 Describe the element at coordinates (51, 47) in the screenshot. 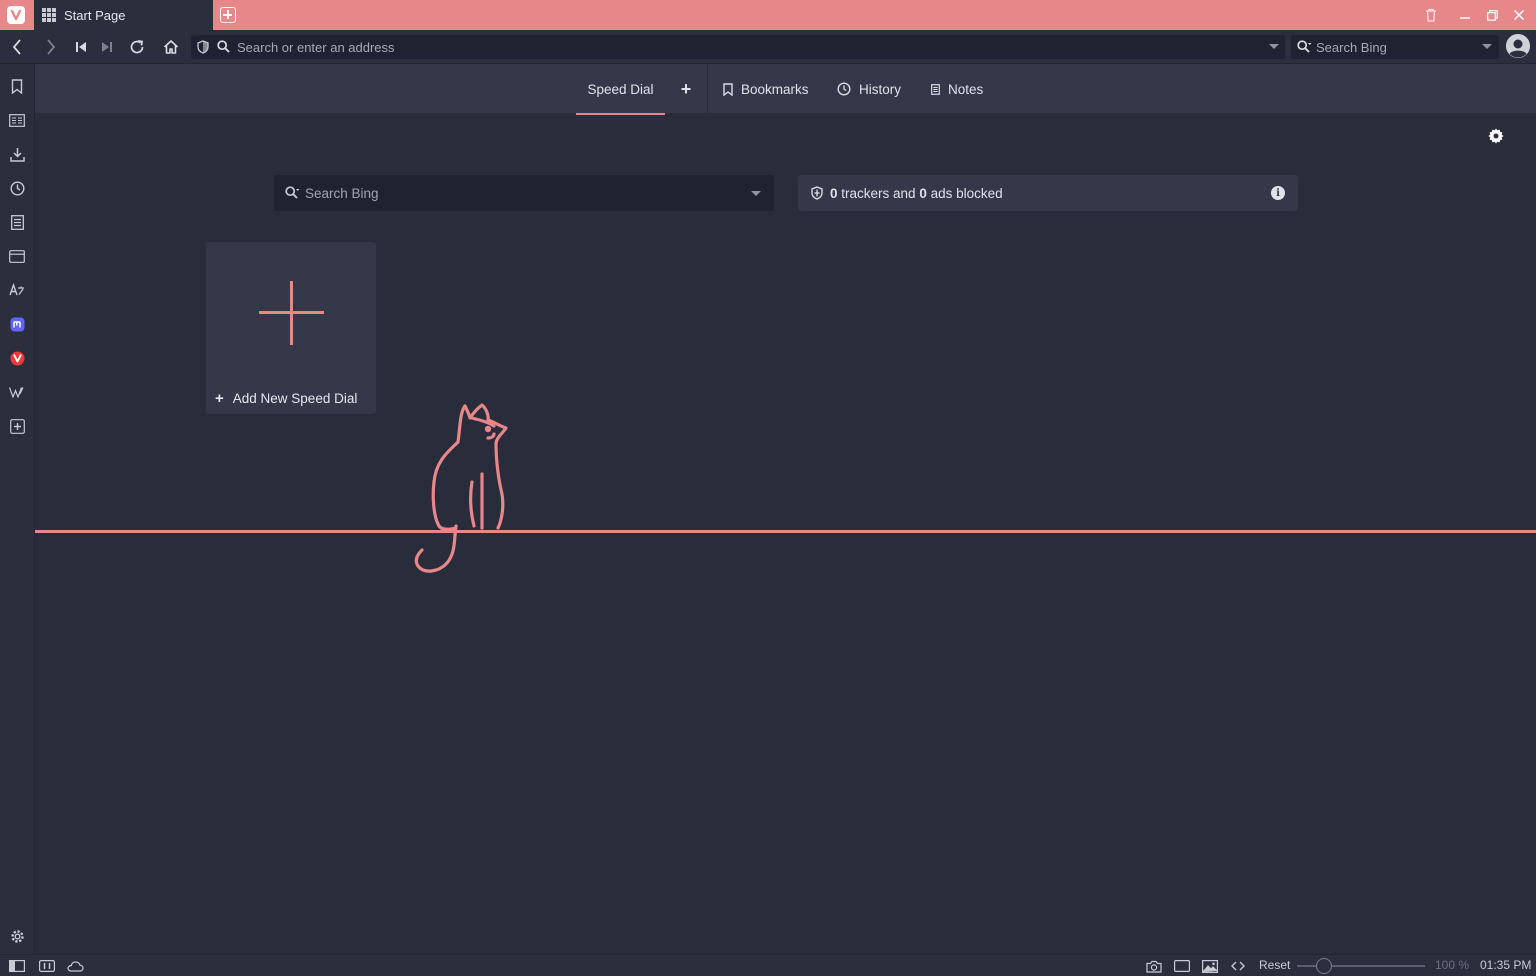

I see `forward-icon` at that location.